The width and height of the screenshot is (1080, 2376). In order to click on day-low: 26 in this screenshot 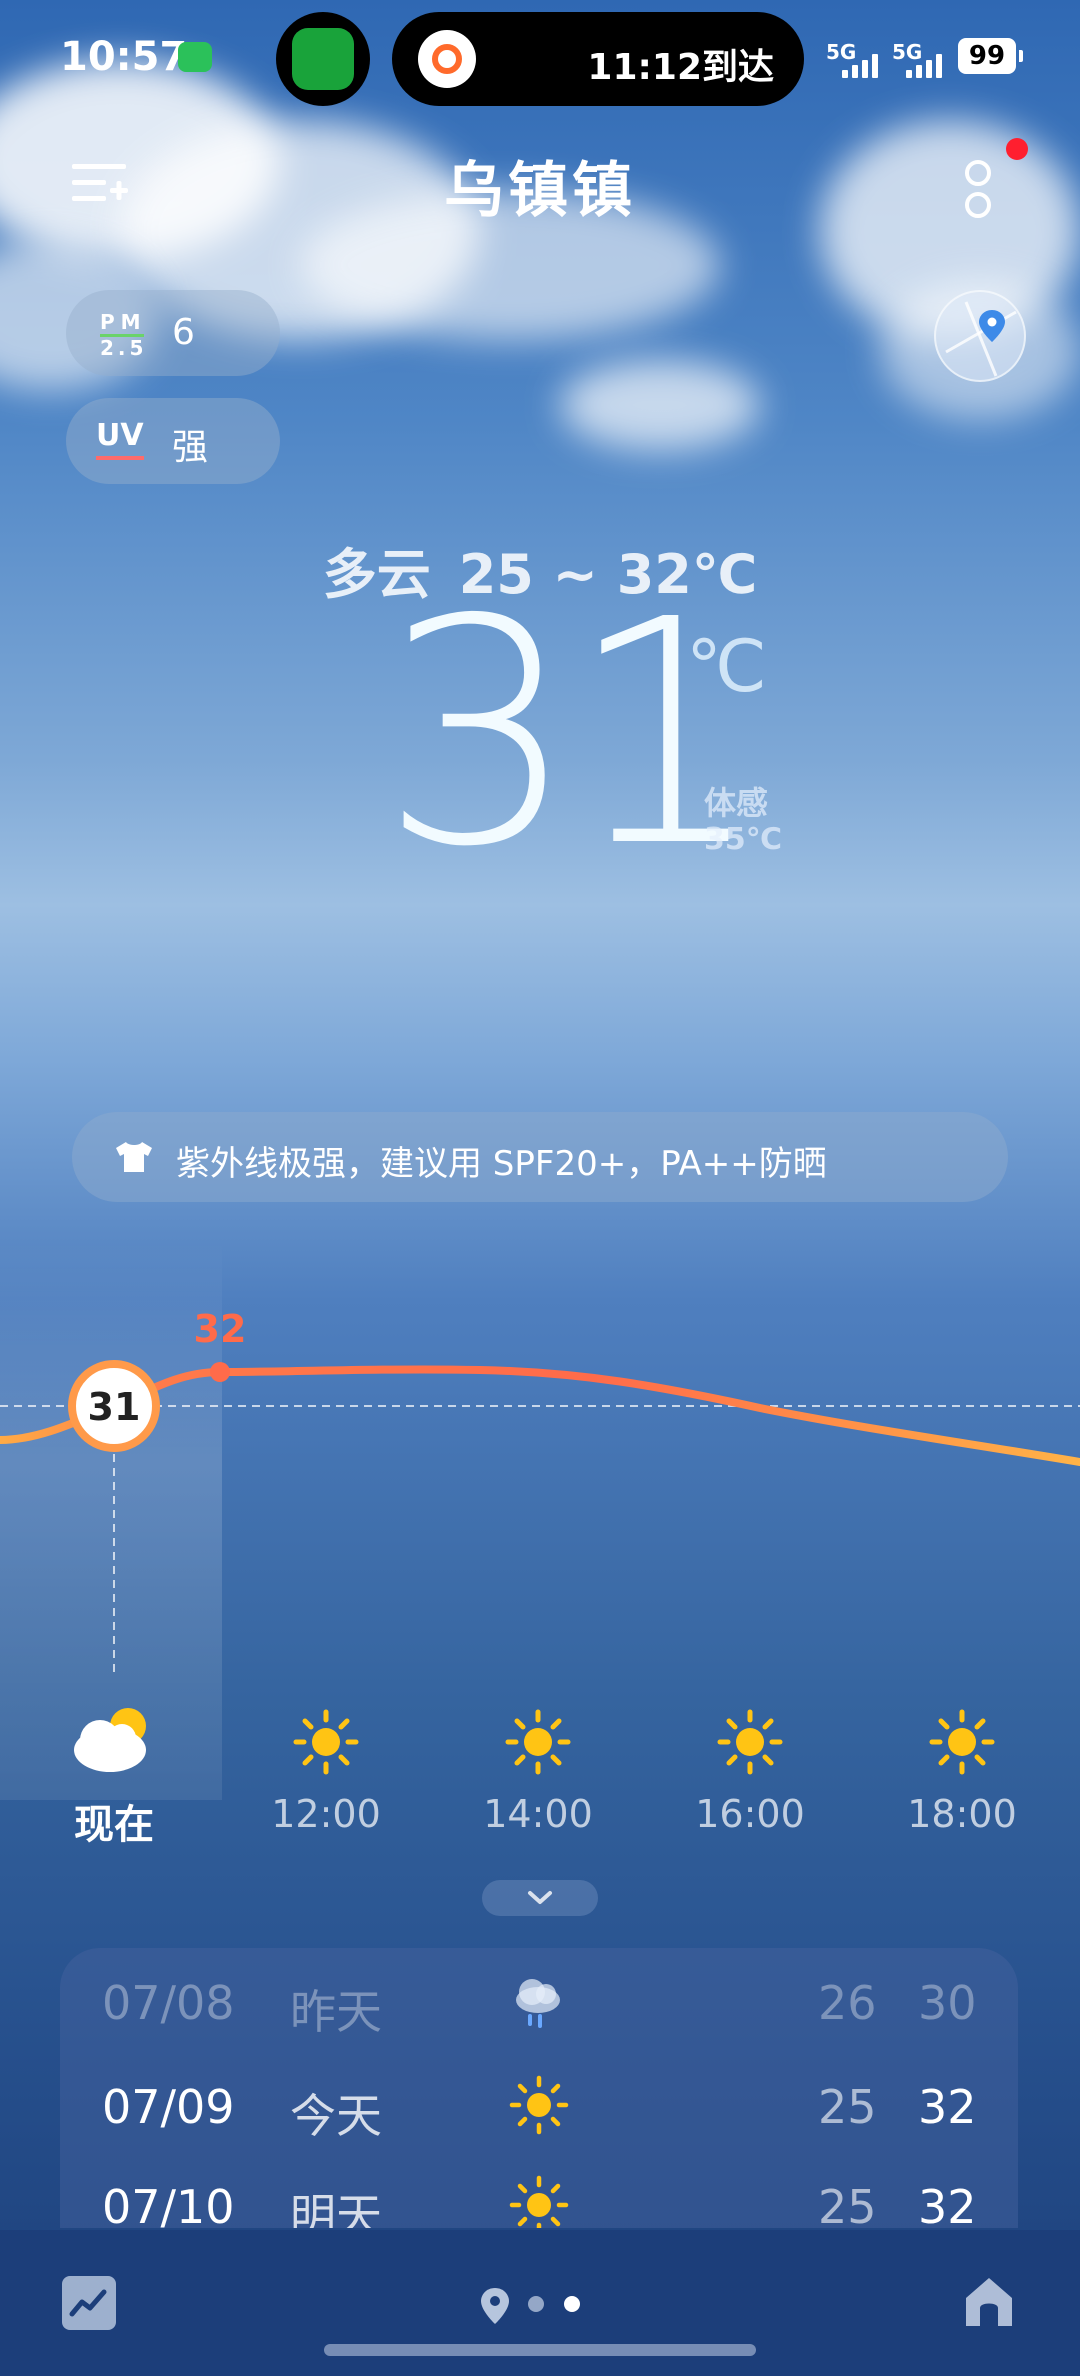, I will do `click(847, 2003)`.